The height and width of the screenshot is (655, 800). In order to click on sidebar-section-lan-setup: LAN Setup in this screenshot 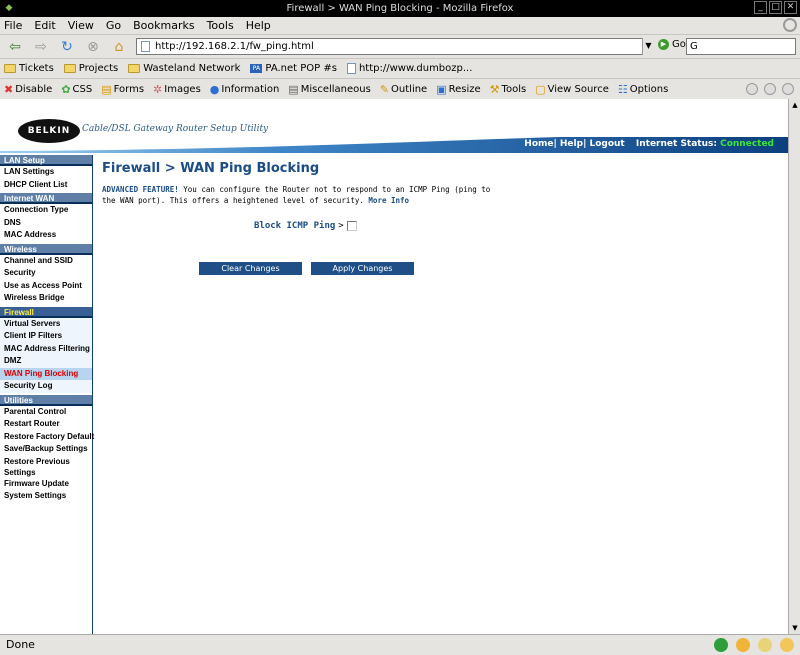, I will do `click(46, 160)`.